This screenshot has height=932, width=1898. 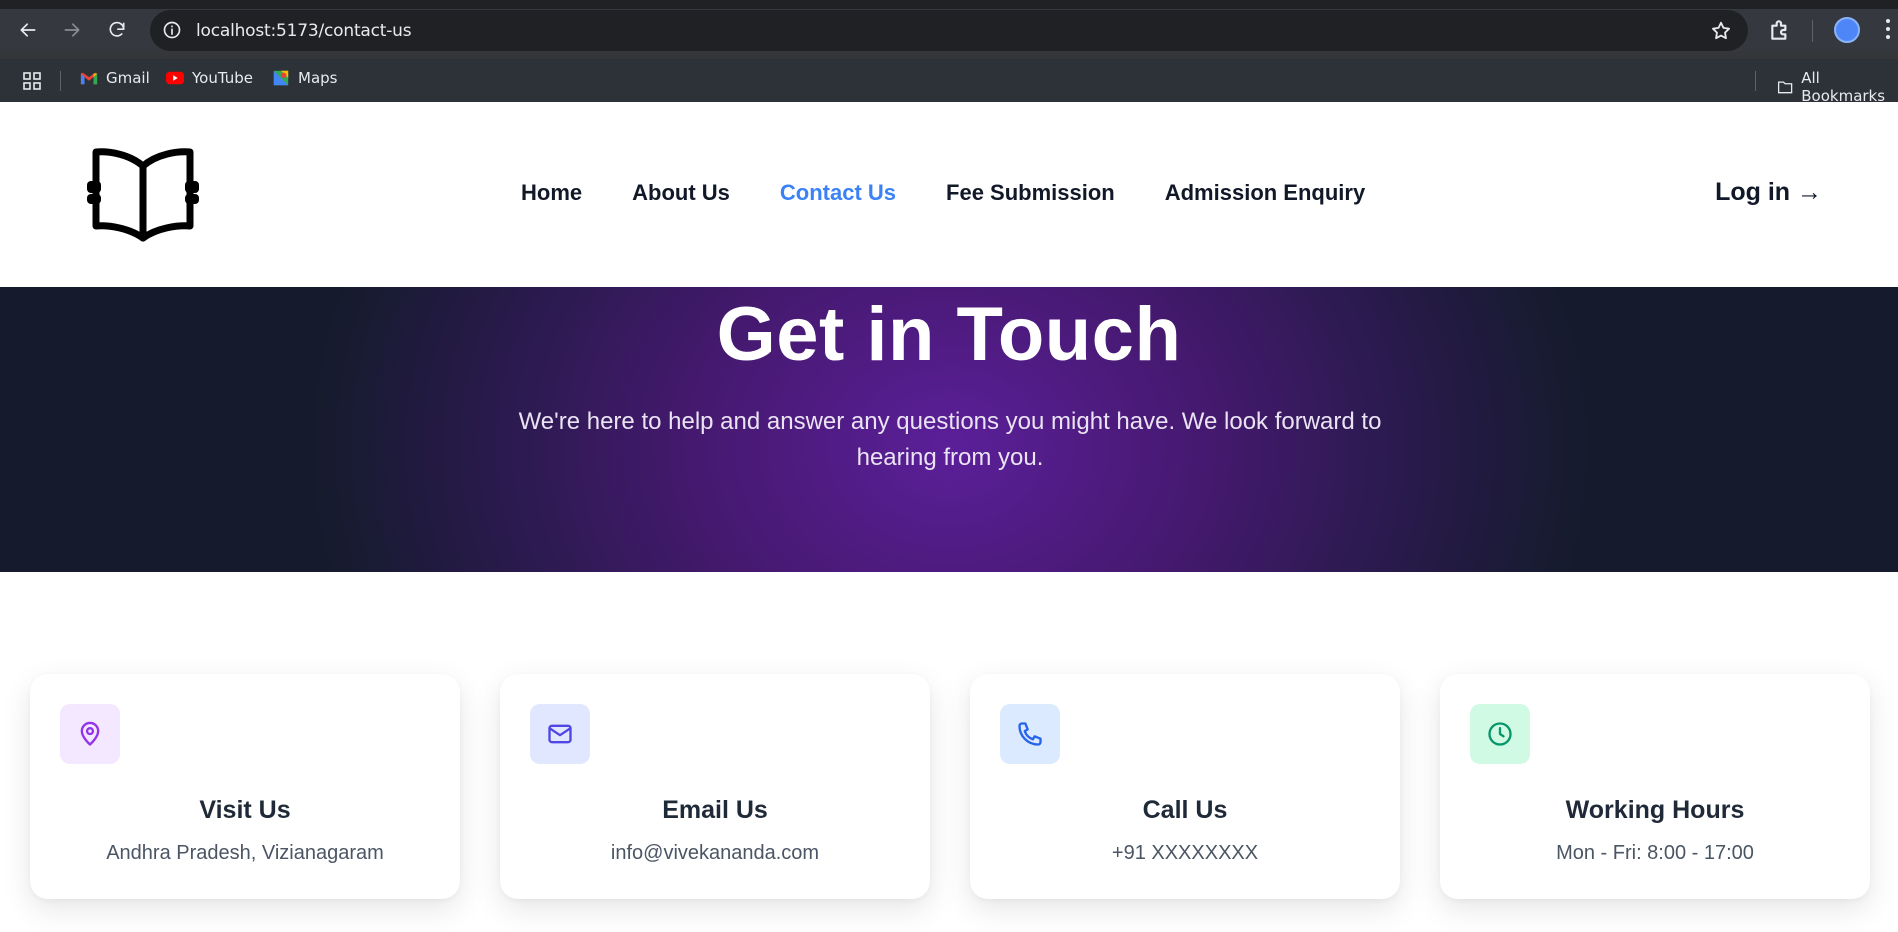 What do you see at coordinates (1843, 87) in the screenshot?
I see `all-bookmarks-label: All Bookmarks` at bounding box center [1843, 87].